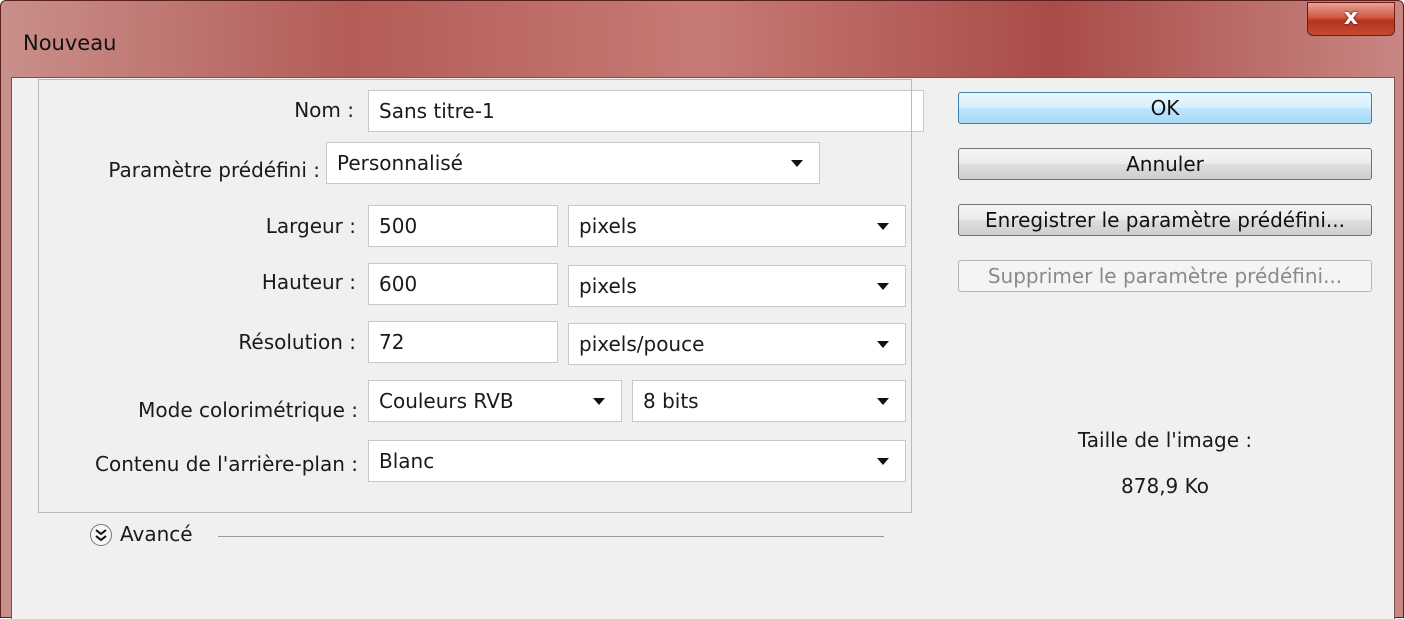 The width and height of the screenshot is (1404, 619). What do you see at coordinates (702, 39) in the screenshot?
I see `title-bar: Nouveau x` at bounding box center [702, 39].